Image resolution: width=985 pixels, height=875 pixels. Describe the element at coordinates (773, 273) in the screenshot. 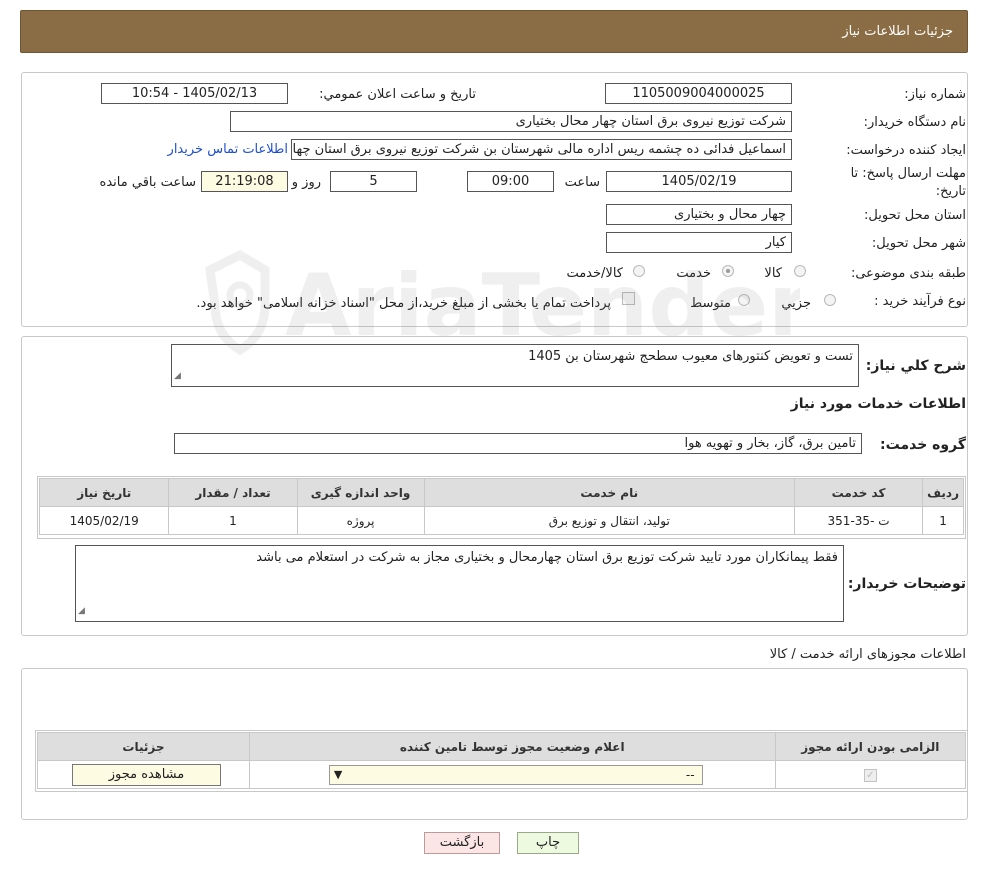

I see `category-option-goods: کالا` at that location.